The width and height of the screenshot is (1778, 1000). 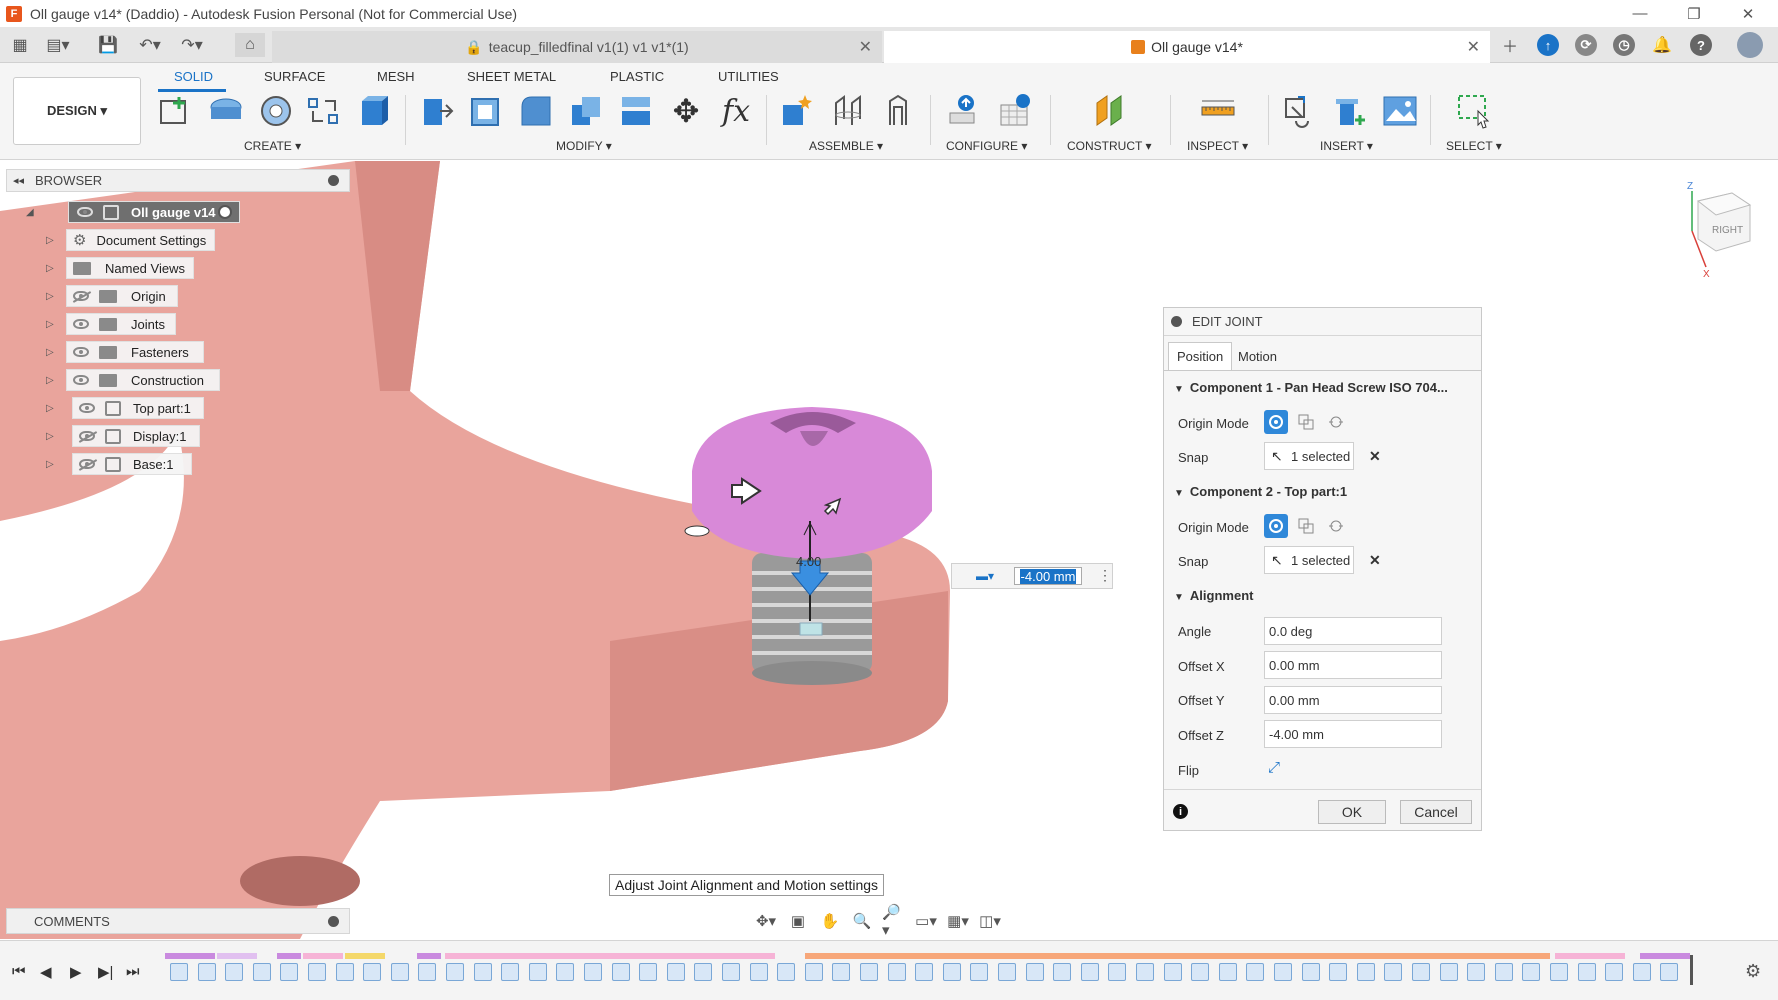 What do you see at coordinates (1400, 111) in the screenshot?
I see `insert-canvas-icon` at bounding box center [1400, 111].